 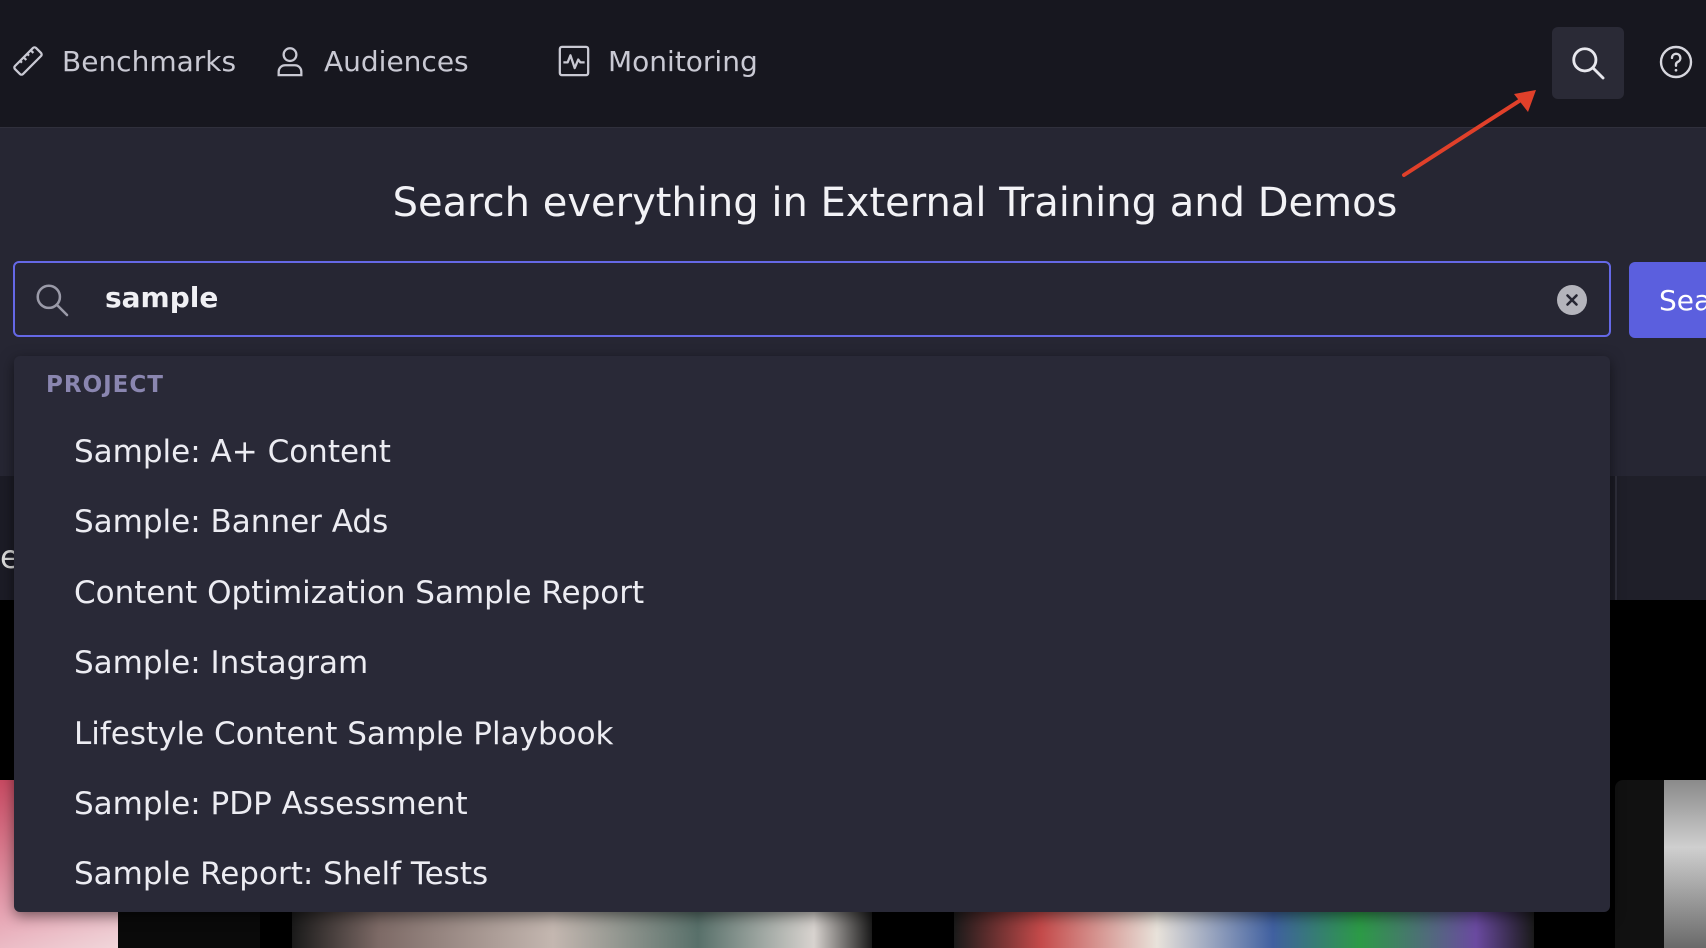 I want to click on search-input: sample, so click(x=812, y=299).